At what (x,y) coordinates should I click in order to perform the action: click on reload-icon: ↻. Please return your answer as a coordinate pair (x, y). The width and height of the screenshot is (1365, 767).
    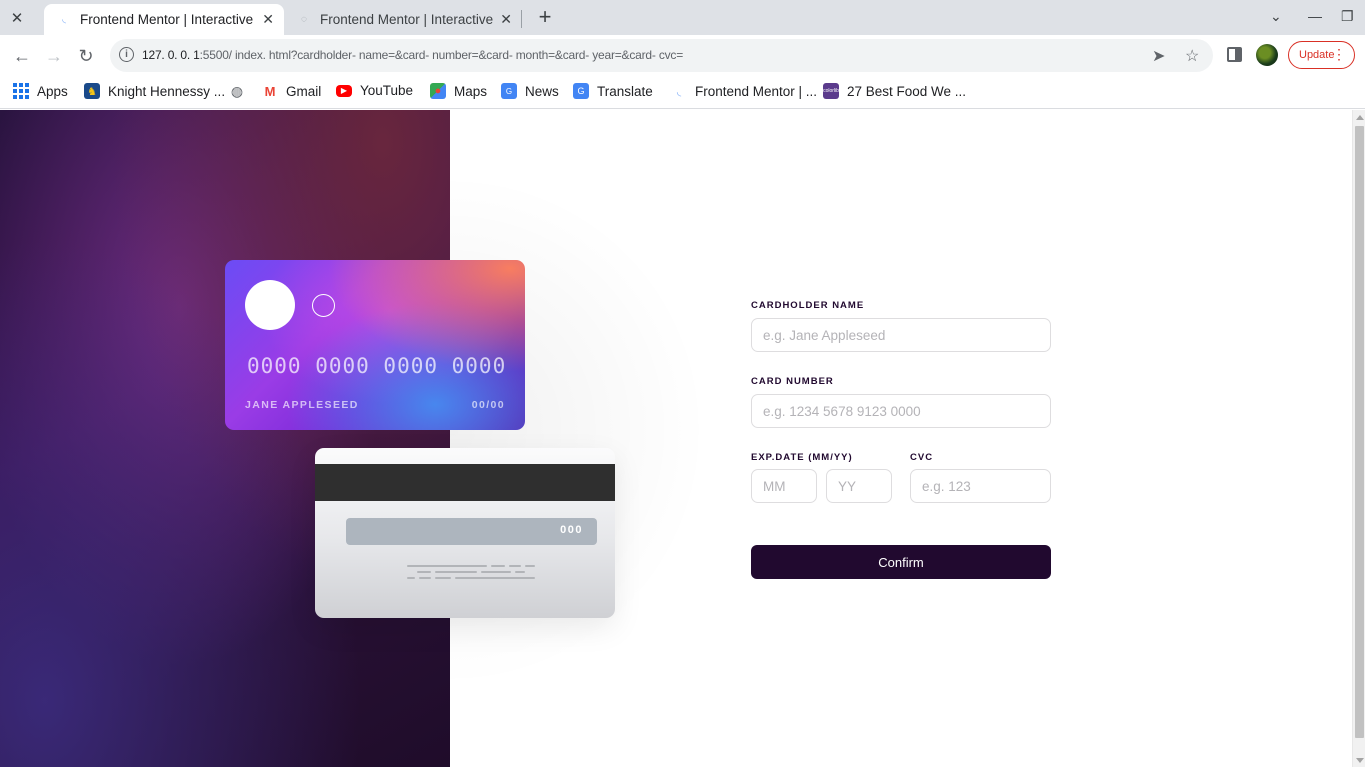
    Looking at the image, I should click on (86, 56).